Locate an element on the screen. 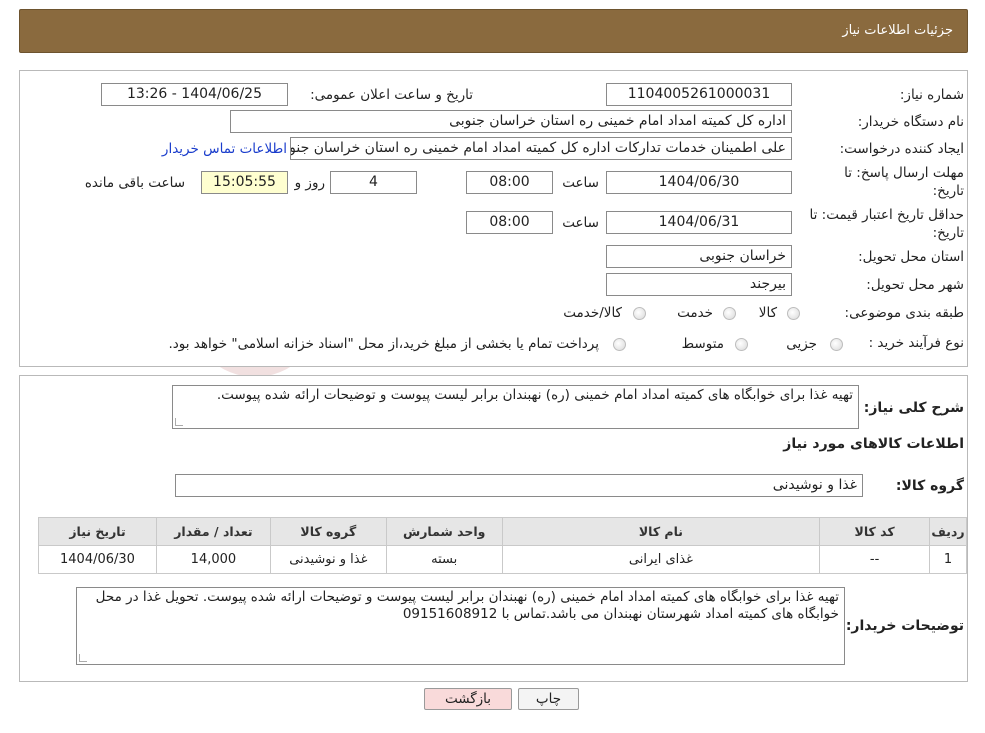 This screenshot has width=985, height=733. announce-datetime-field: 1404/06/25 - 13:26 is located at coordinates (194, 94).